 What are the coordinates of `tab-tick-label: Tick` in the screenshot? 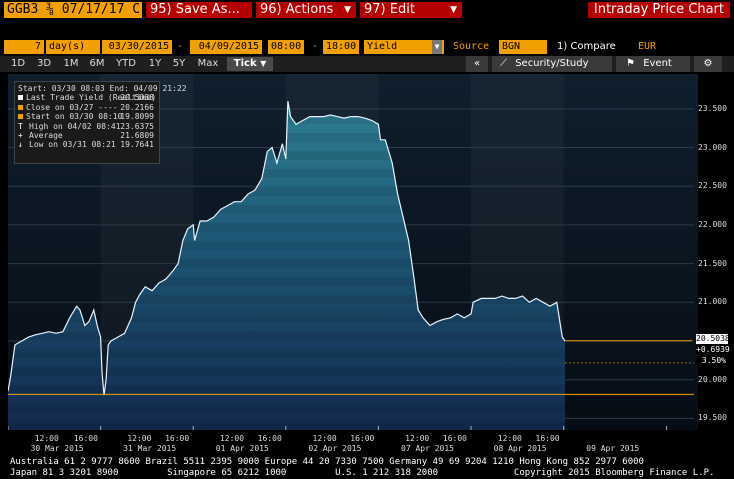 It's located at (245, 63).